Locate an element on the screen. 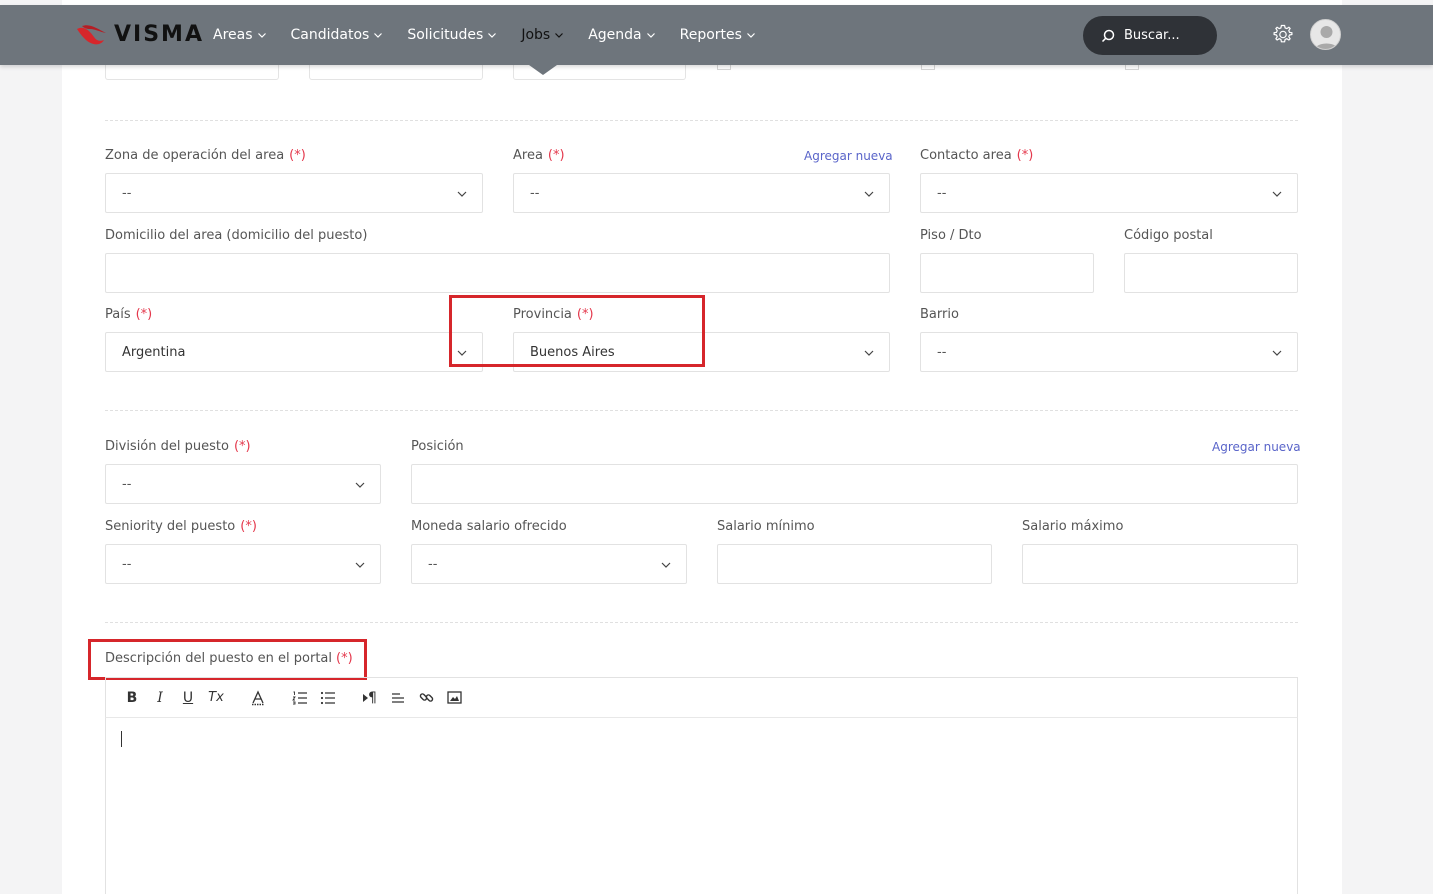 This screenshot has height=894, width=1433. avatar is located at coordinates (1325, 34).